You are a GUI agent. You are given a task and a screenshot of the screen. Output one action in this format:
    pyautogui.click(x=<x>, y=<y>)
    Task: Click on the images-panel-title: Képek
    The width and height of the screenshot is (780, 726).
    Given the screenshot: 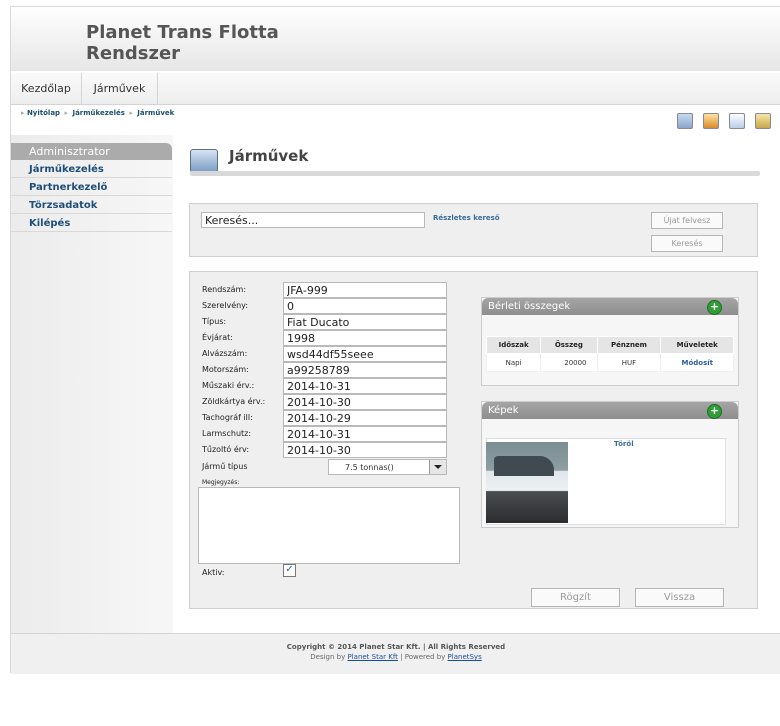 What is the action you would take?
    pyautogui.click(x=503, y=410)
    